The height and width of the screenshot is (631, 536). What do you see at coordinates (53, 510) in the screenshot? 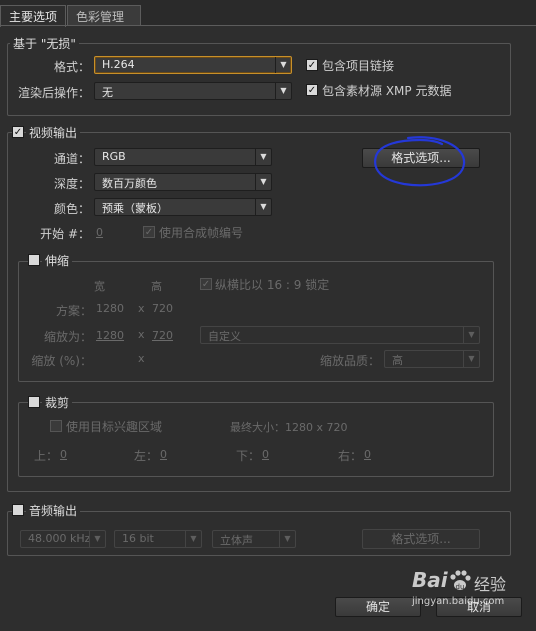
I see `audio-output-title: 音频输出` at bounding box center [53, 510].